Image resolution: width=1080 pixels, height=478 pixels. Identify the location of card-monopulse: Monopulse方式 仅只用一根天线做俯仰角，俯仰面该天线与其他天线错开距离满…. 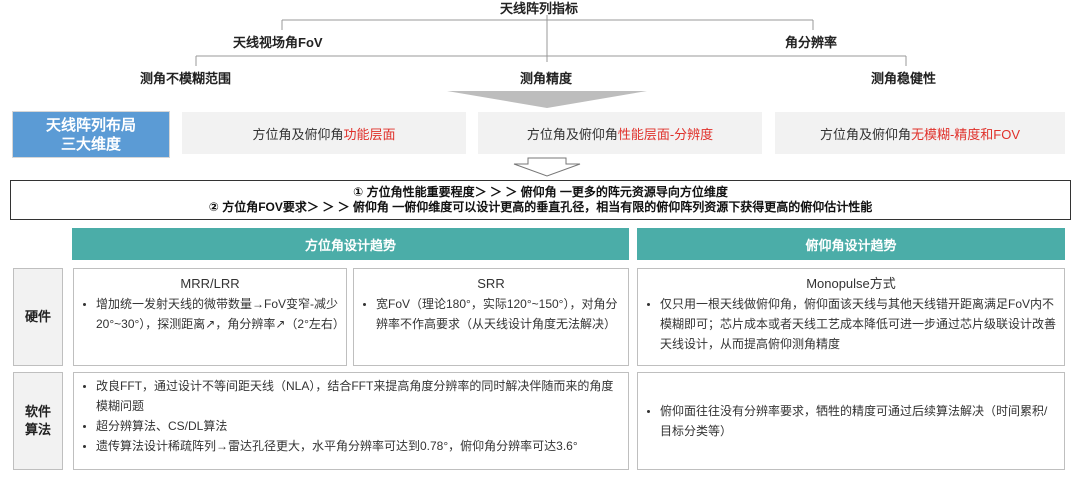
(851, 317).